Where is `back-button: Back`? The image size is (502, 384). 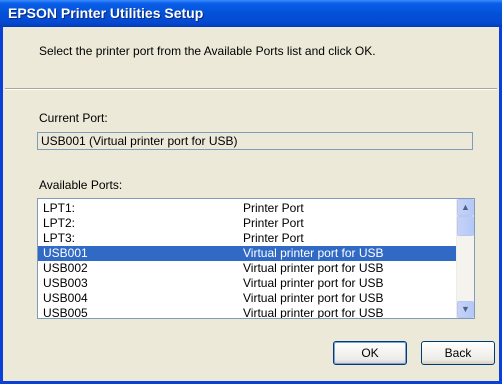 back-button: Back is located at coordinates (458, 353).